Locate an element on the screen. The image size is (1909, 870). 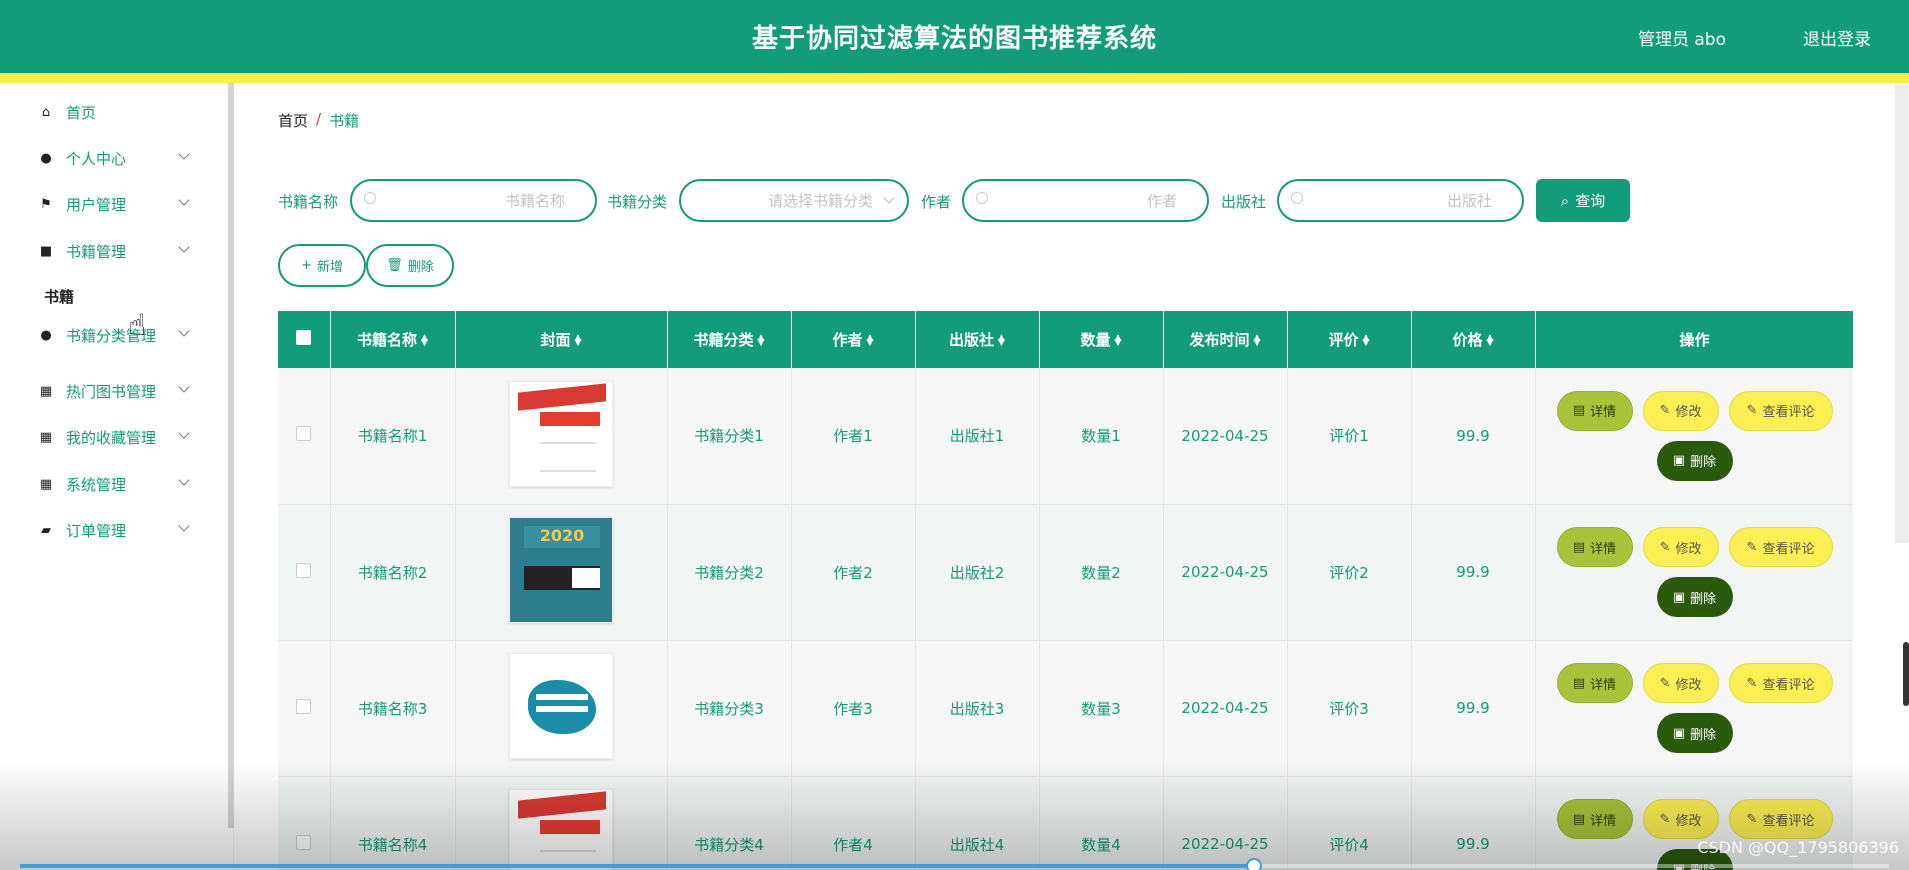
hand-cursor-icon: ☝ is located at coordinates (137, 325).